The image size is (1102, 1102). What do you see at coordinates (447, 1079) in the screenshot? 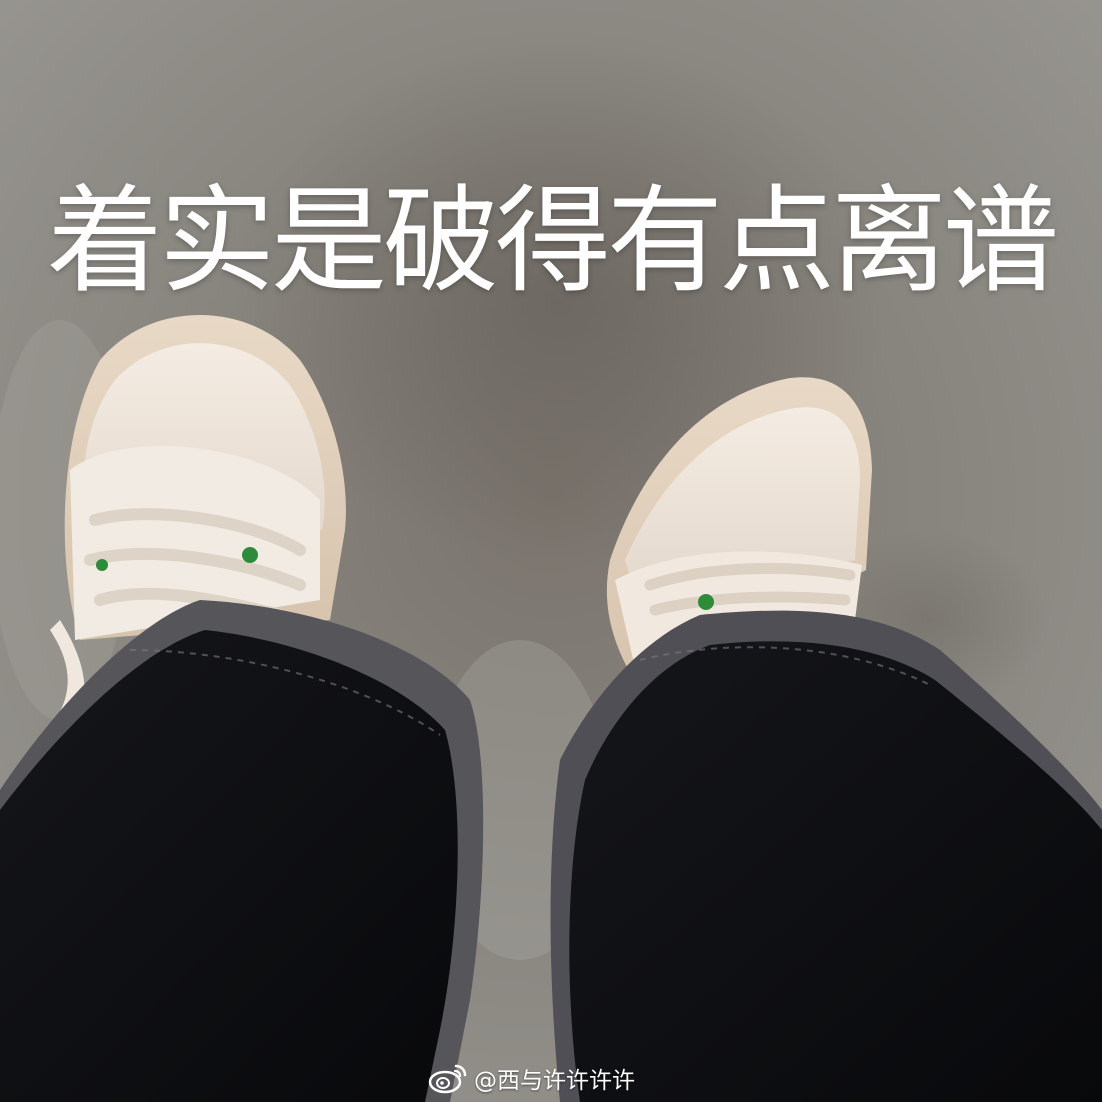
I see `weibo-logo-icon` at bounding box center [447, 1079].